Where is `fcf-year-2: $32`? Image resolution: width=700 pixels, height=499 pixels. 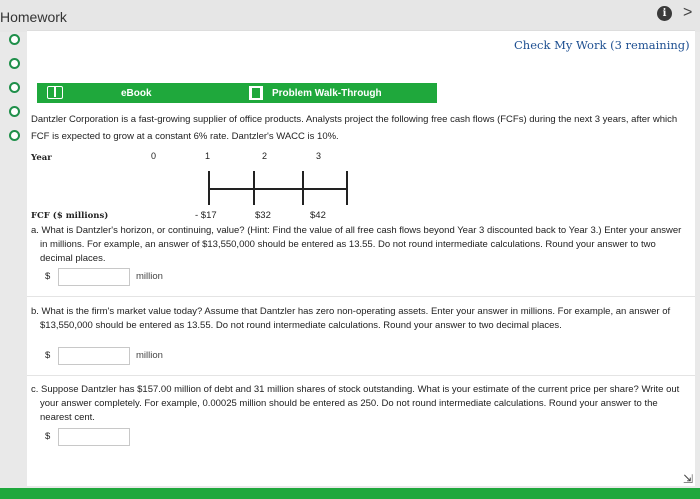
fcf-year-2: $32 is located at coordinates (263, 215).